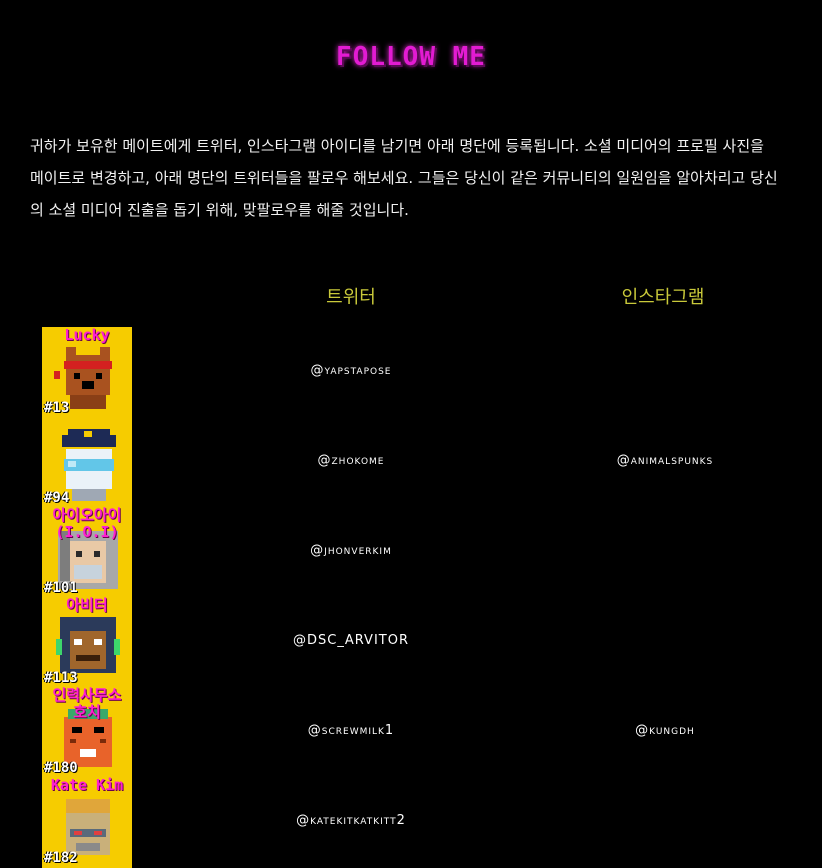 This screenshot has width=822, height=868. I want to click on page-title: FOLLOW ME, so click(411, 57).